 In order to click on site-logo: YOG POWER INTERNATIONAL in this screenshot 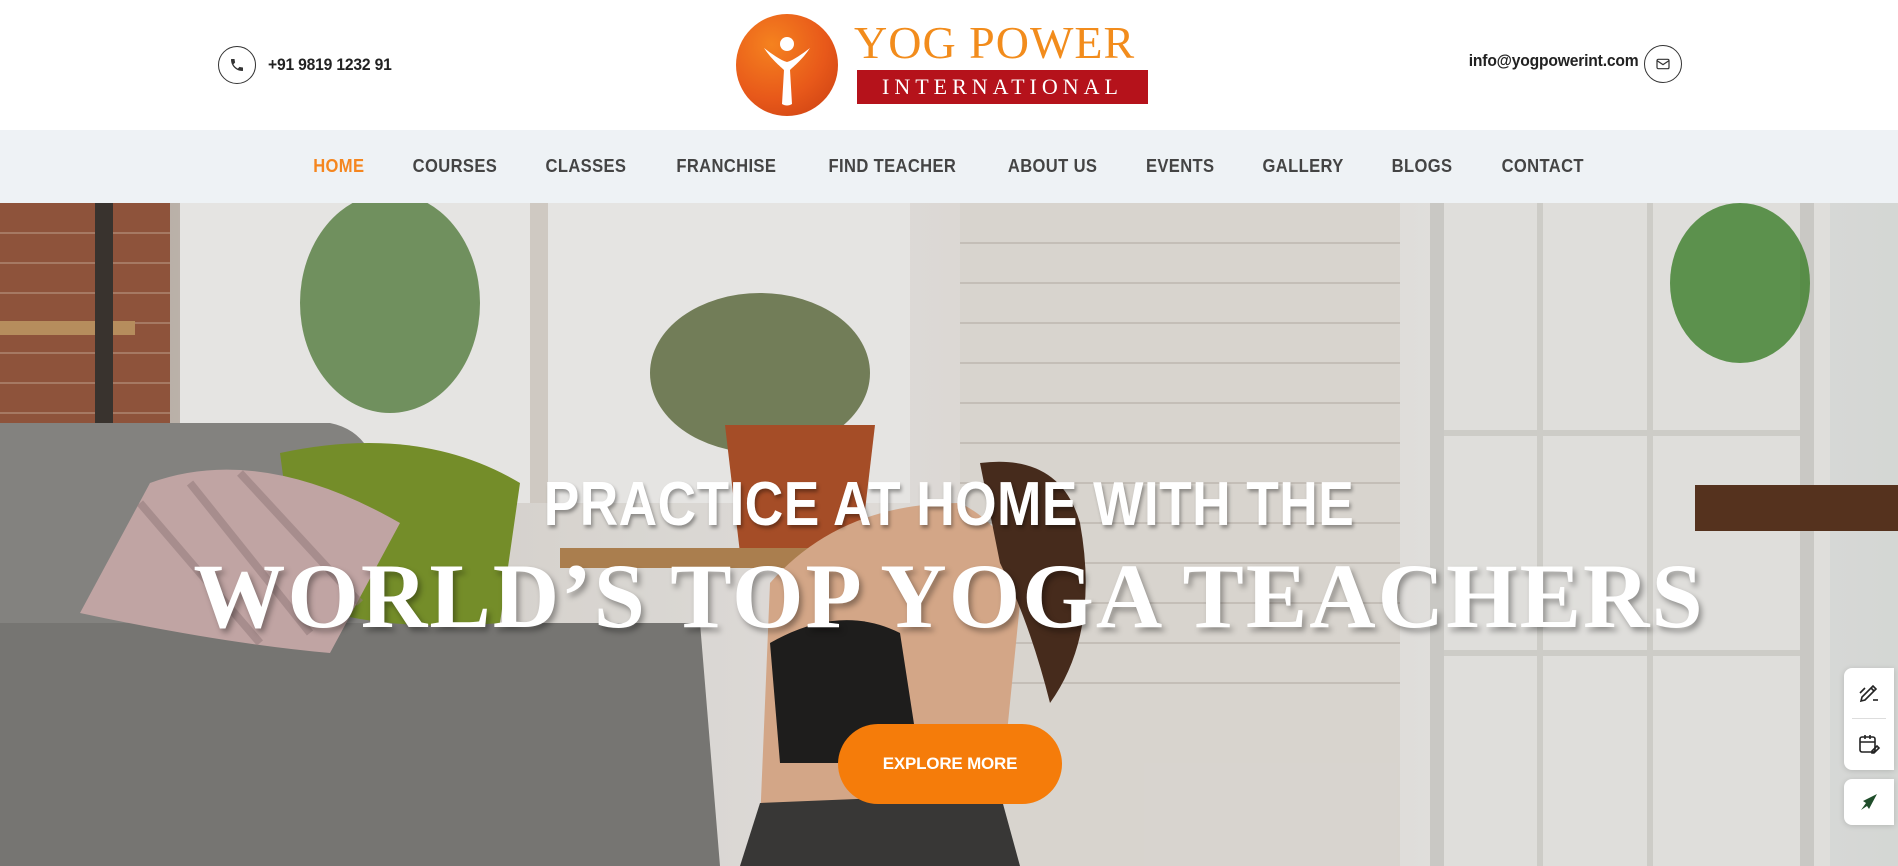, I will do `click(951, 65)`.